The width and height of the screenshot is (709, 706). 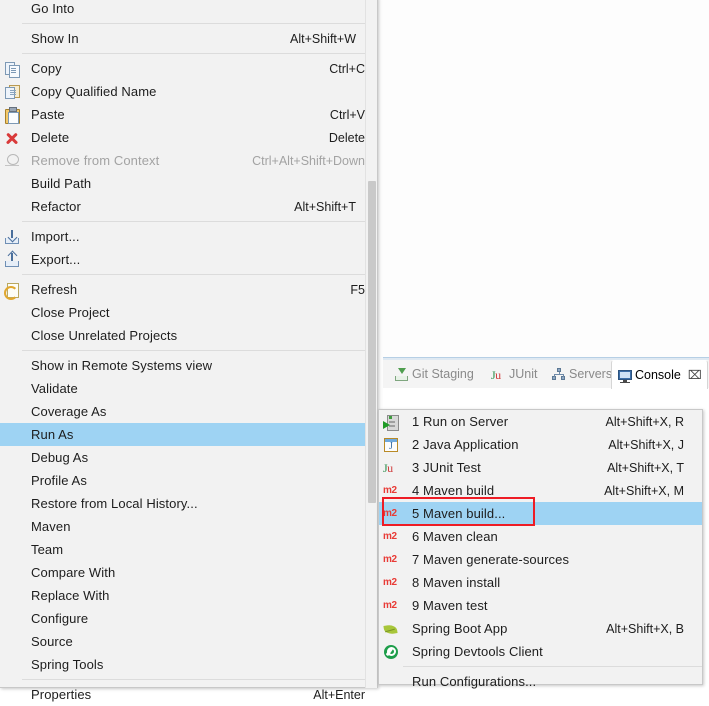 I want to click on menu-item-label: Source, so click(x=52, y=641).